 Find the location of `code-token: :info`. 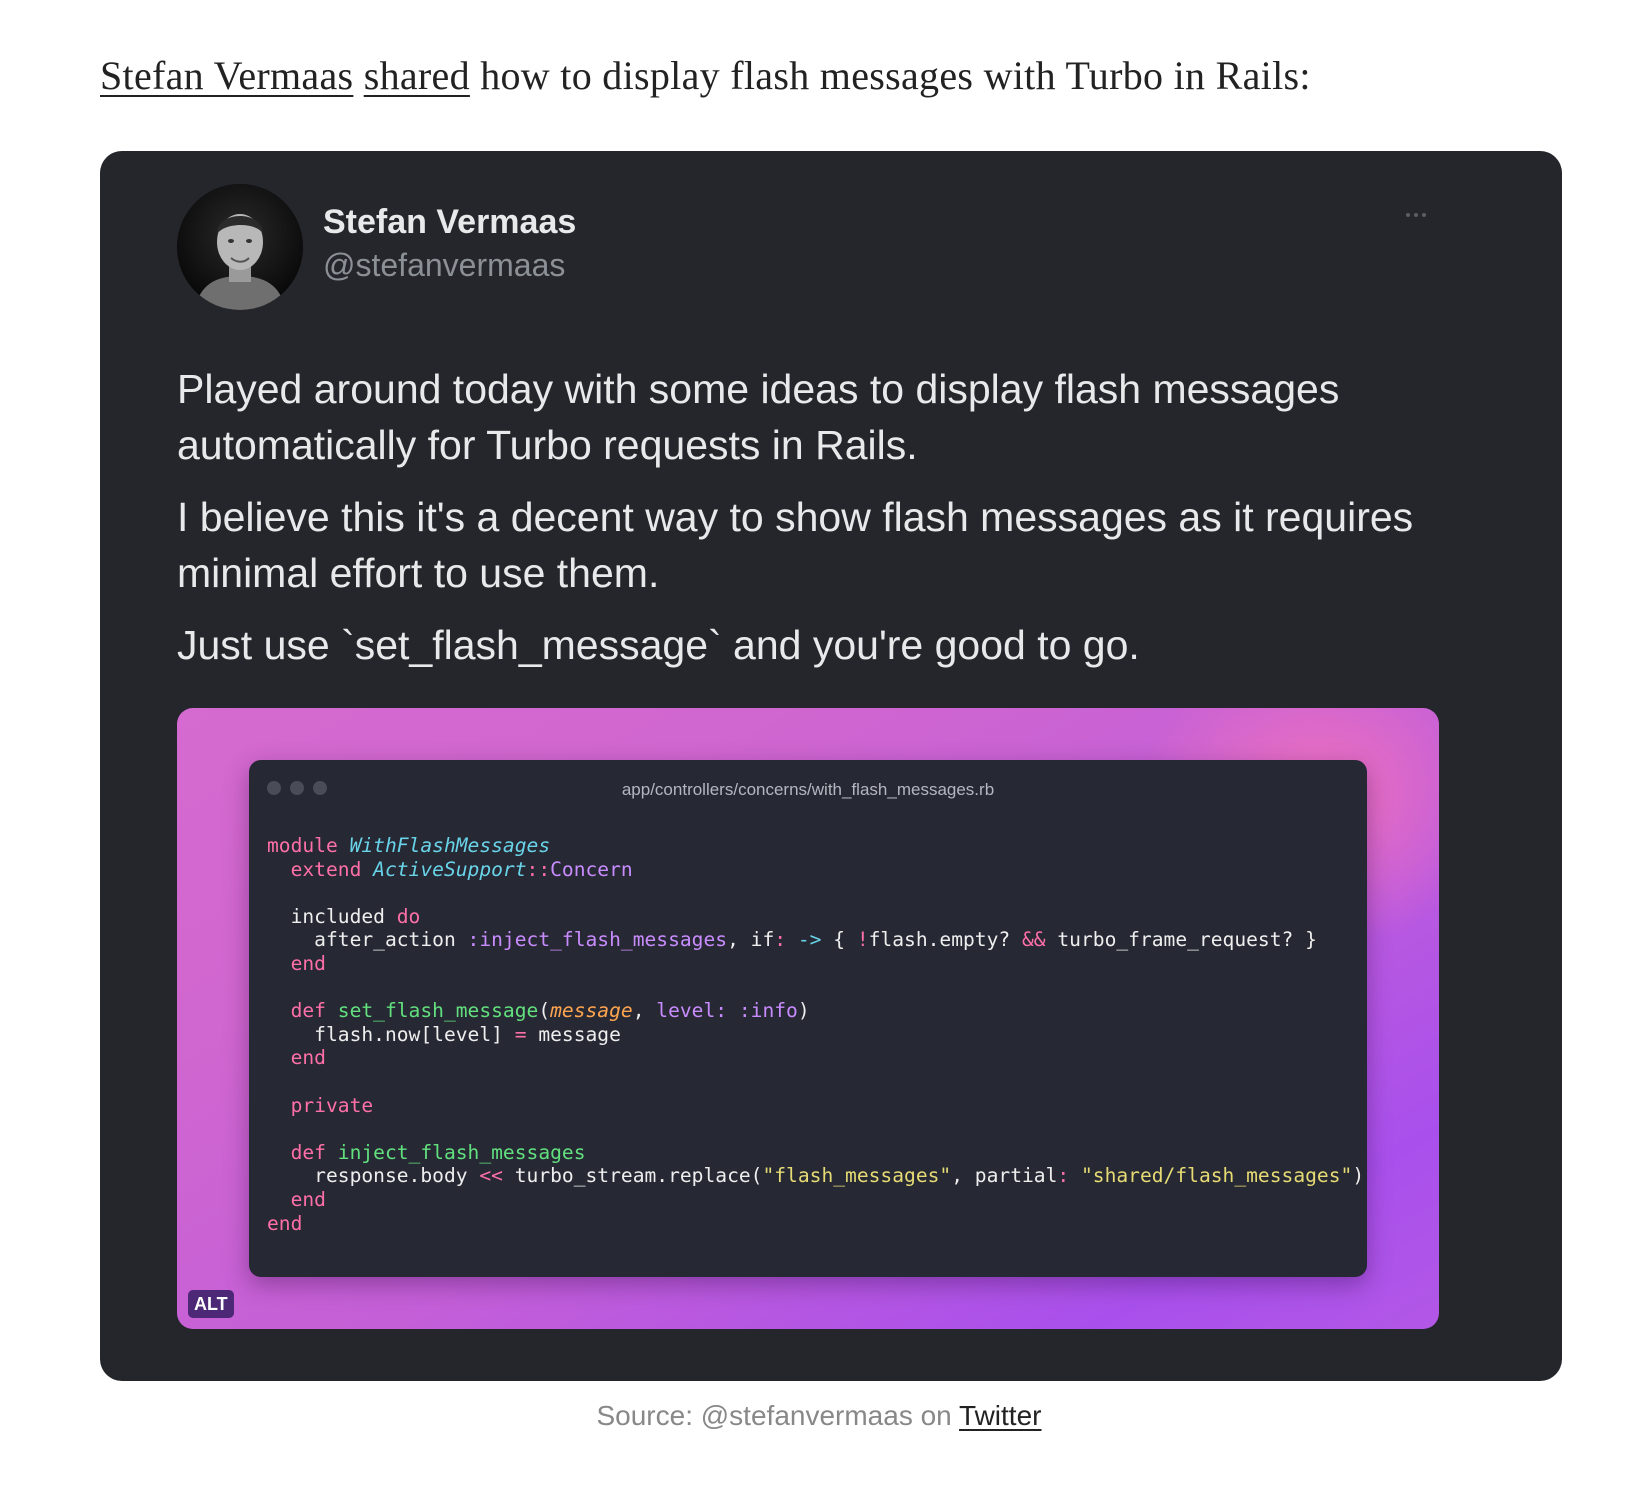

code-token: :info is located at coordinates (768, 1011).